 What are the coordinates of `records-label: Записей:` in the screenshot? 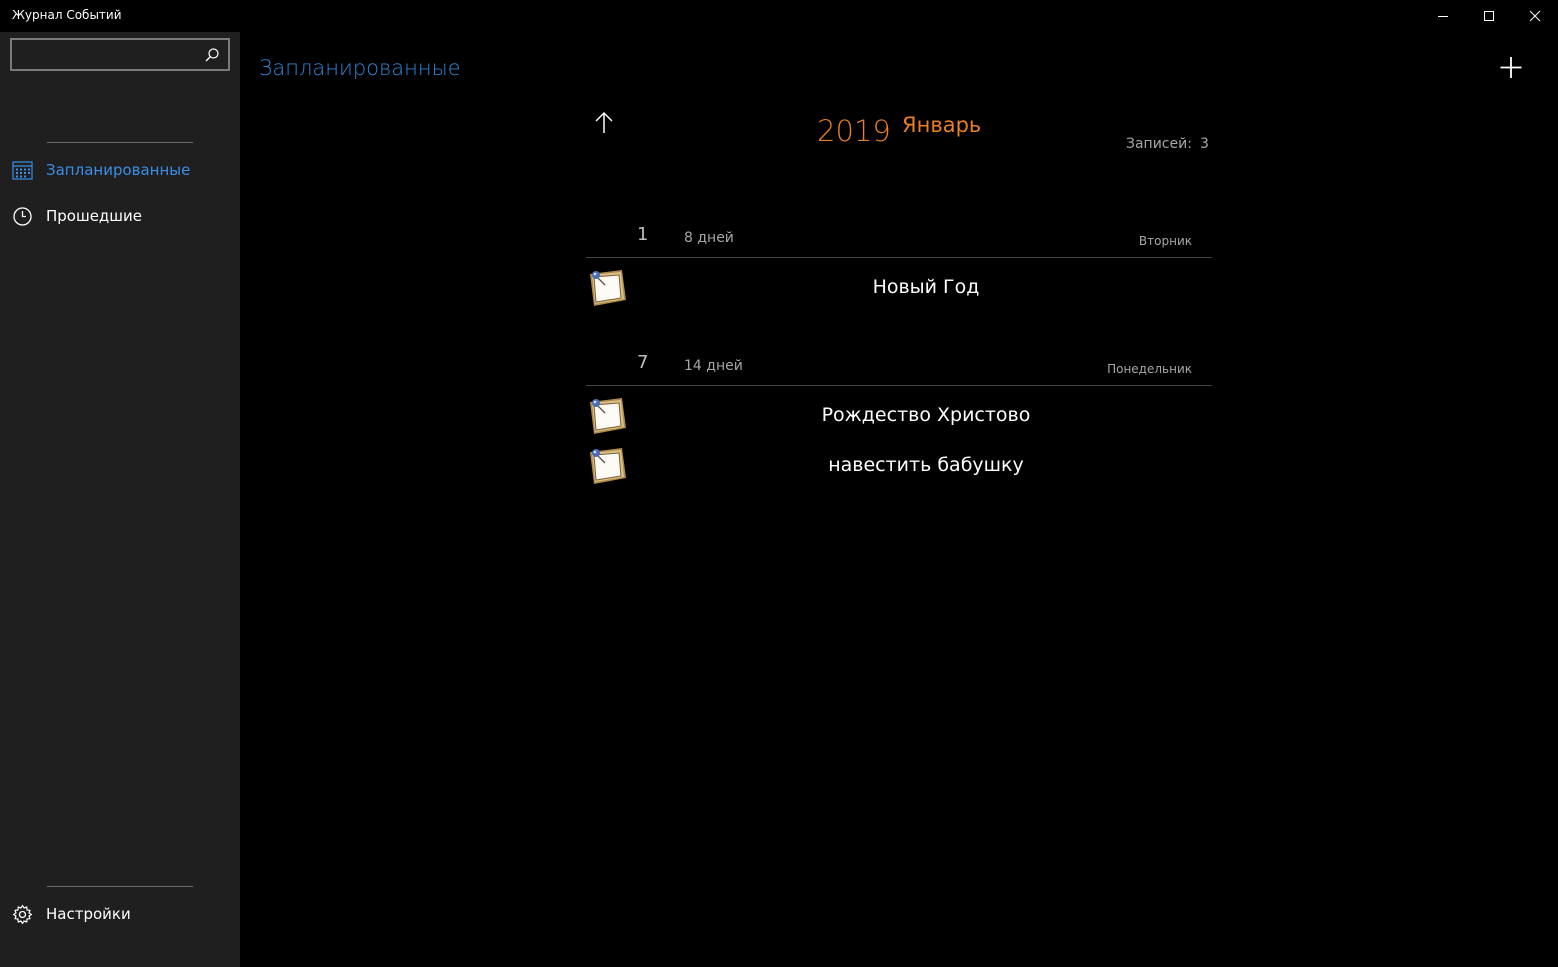 It's located at (1159, 144).